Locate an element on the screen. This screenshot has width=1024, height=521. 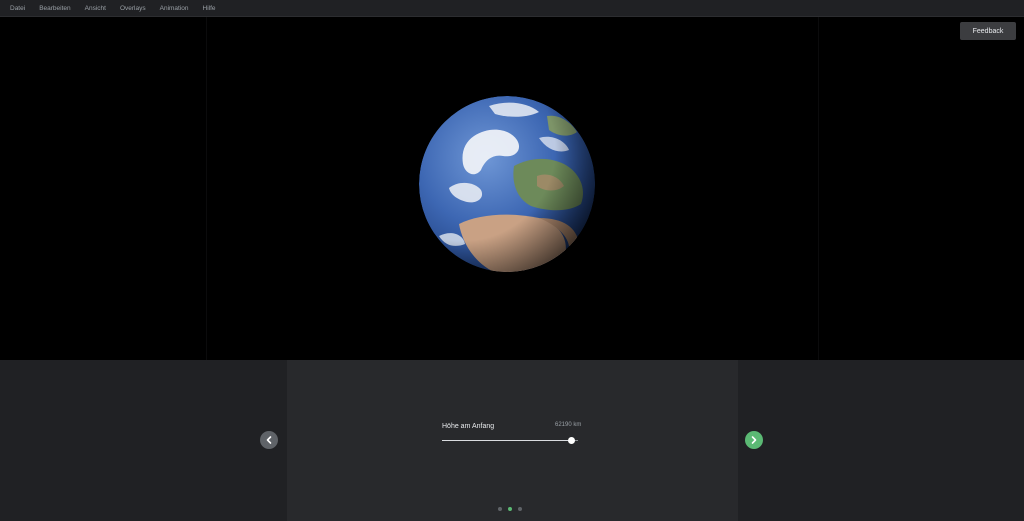
menu-bearbeiten: Bearbeiten is located at coordinates (54, 8).